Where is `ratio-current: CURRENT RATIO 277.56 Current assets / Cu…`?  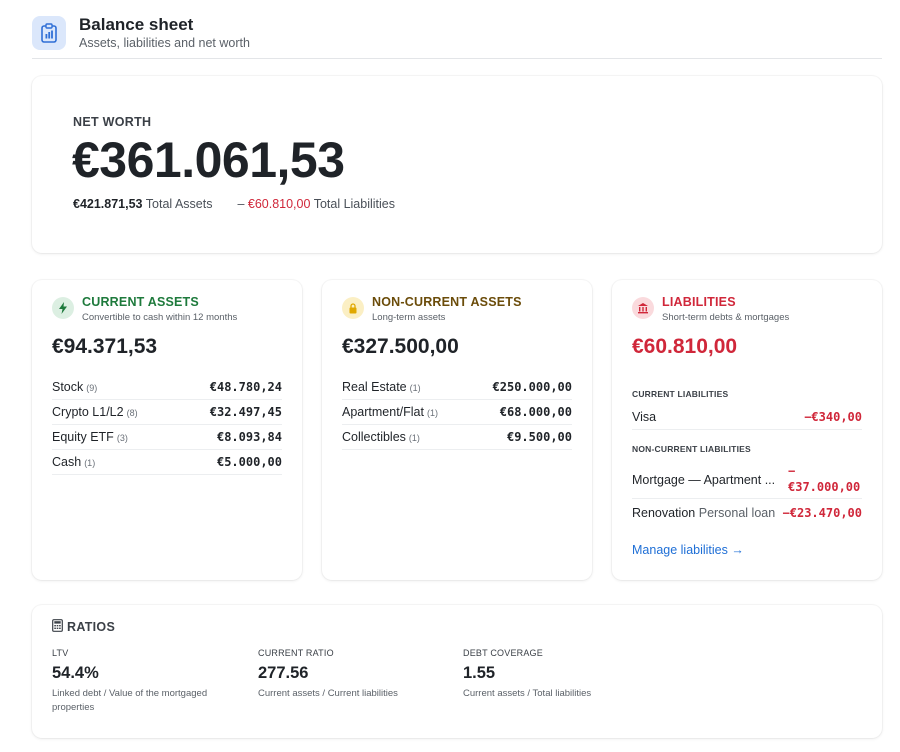
ratio-current: CURRENT RATIO 277.56 Current assets / Cu… is located at coordinates (353, 674).